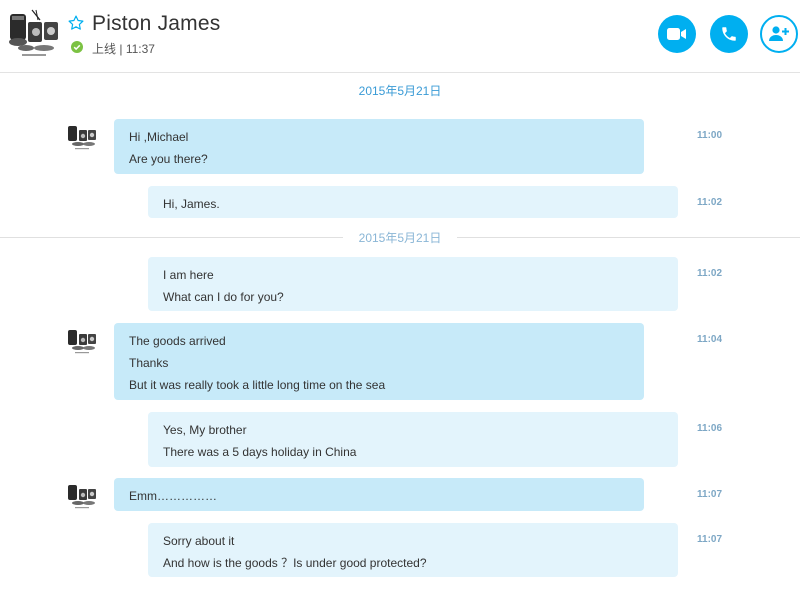  I want to click on message-line: Are you there?, so click(168, 159).